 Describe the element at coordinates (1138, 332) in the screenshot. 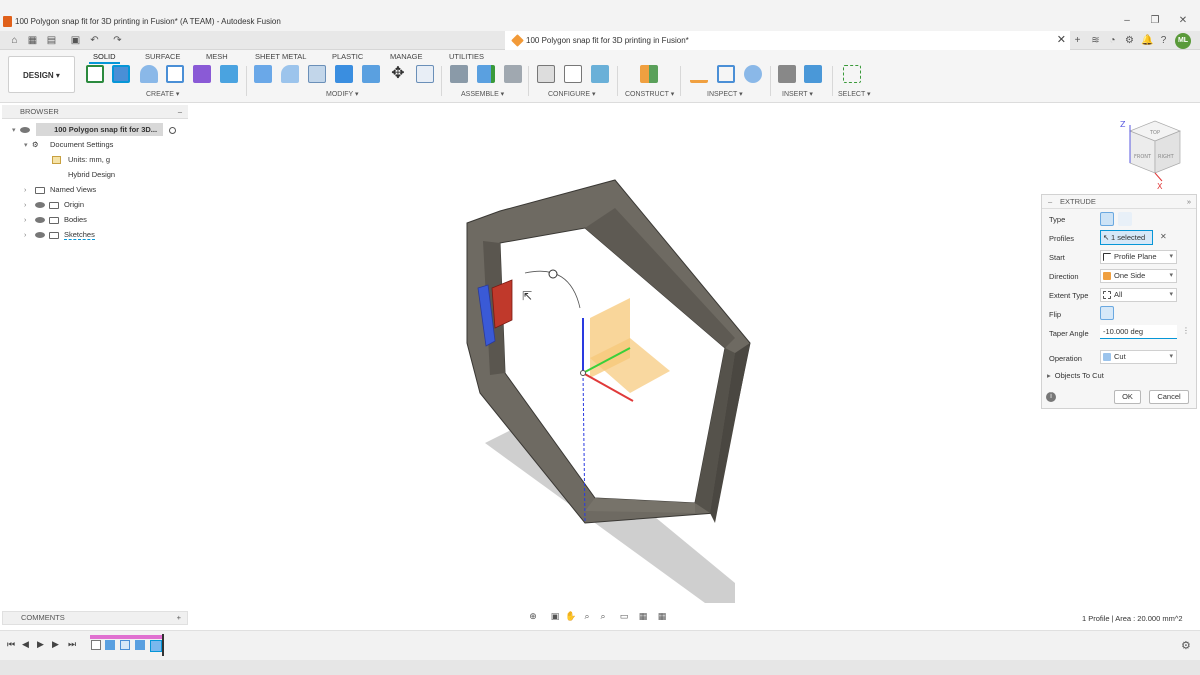

I see `taper-angle-input` at that location.